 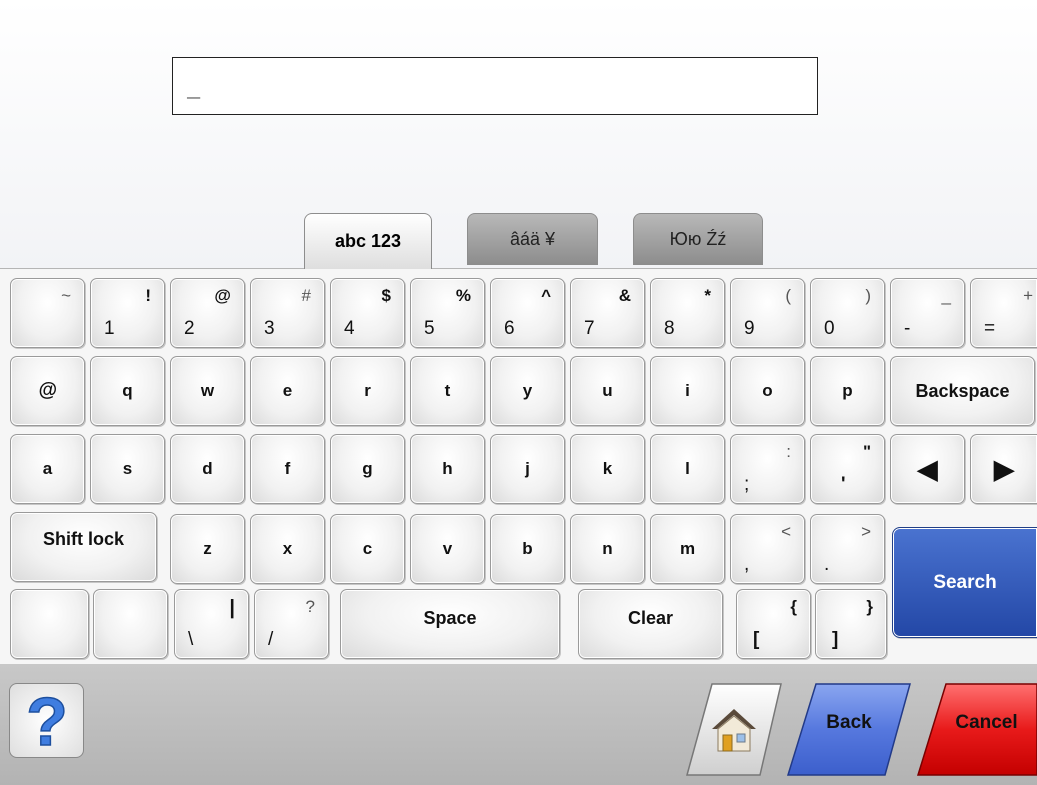 What do you see at coordinates (447, 391) in the screenshot?
I see `key-t: t` at bounding box center [447, 391].